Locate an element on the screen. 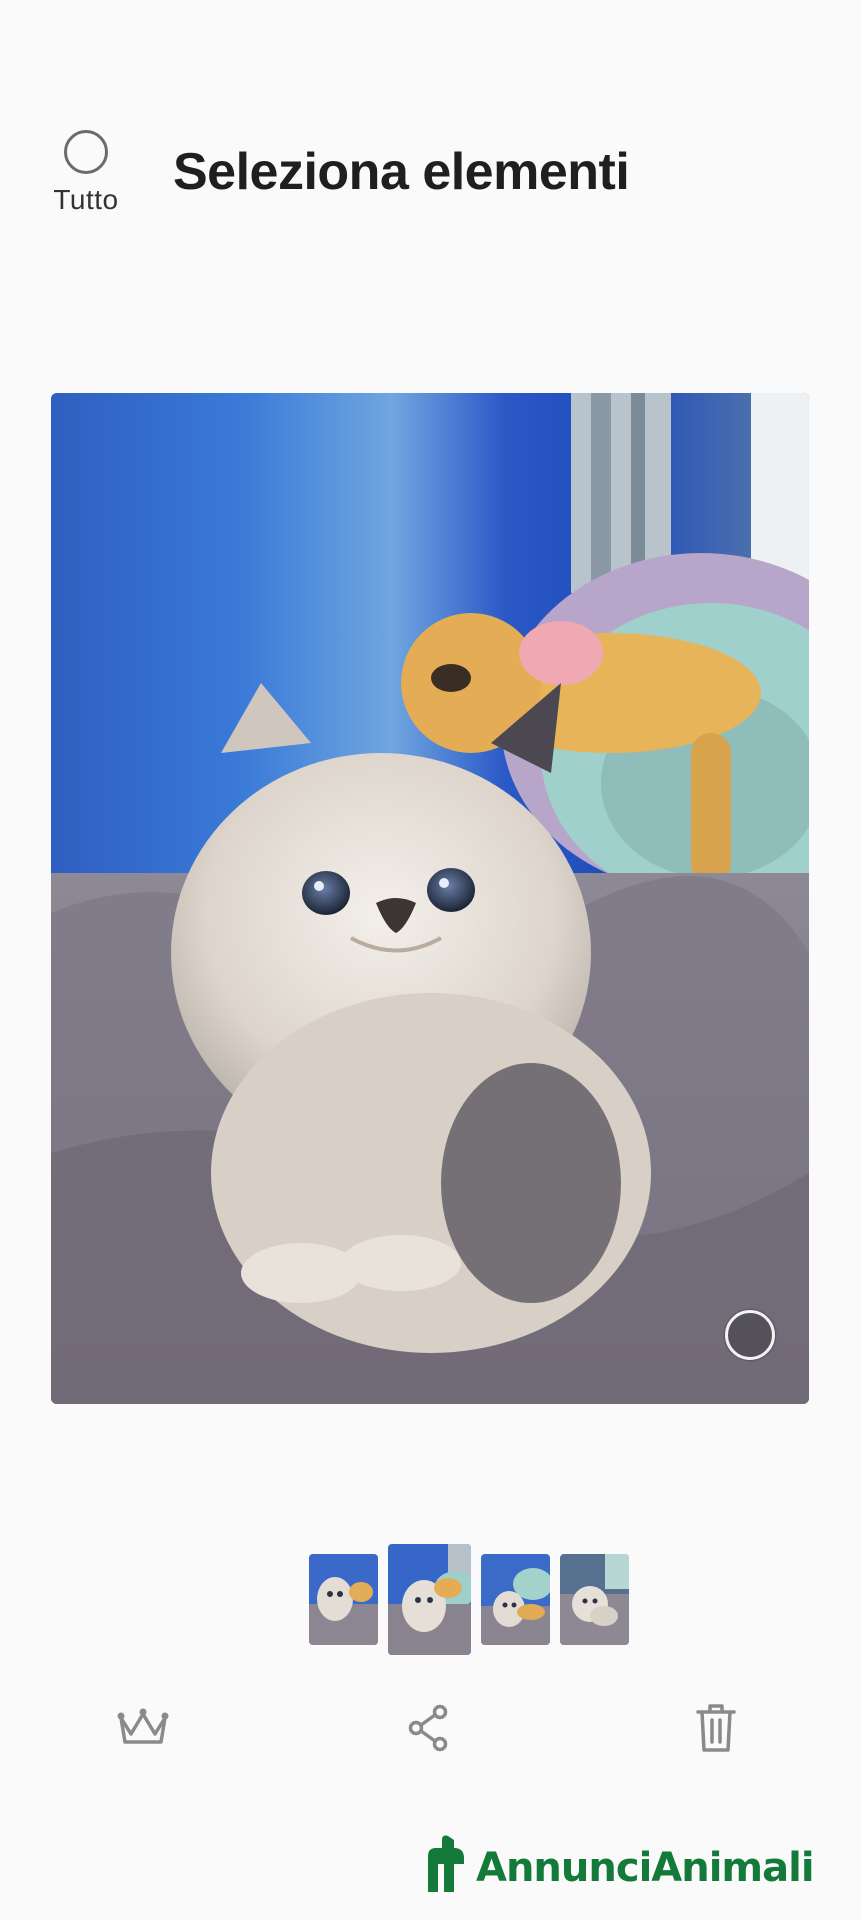 The width and height of the screenshot is (861, 1920). trash-icon is located at coordinates (716, 1728).